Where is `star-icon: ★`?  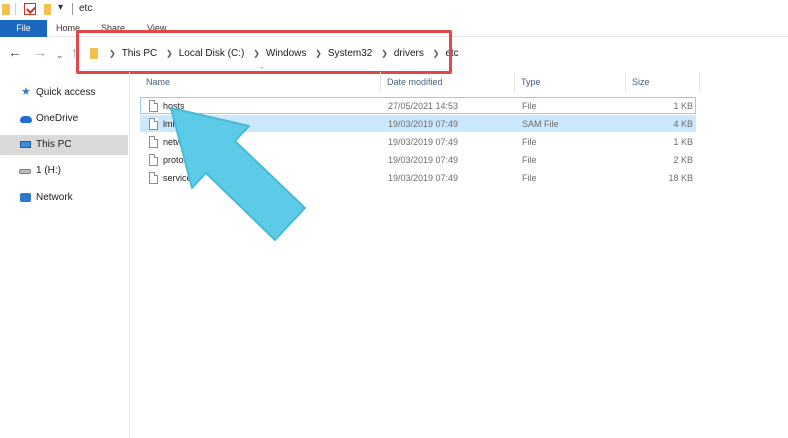
star-icon: ★ is located at coordinates (26, 92).